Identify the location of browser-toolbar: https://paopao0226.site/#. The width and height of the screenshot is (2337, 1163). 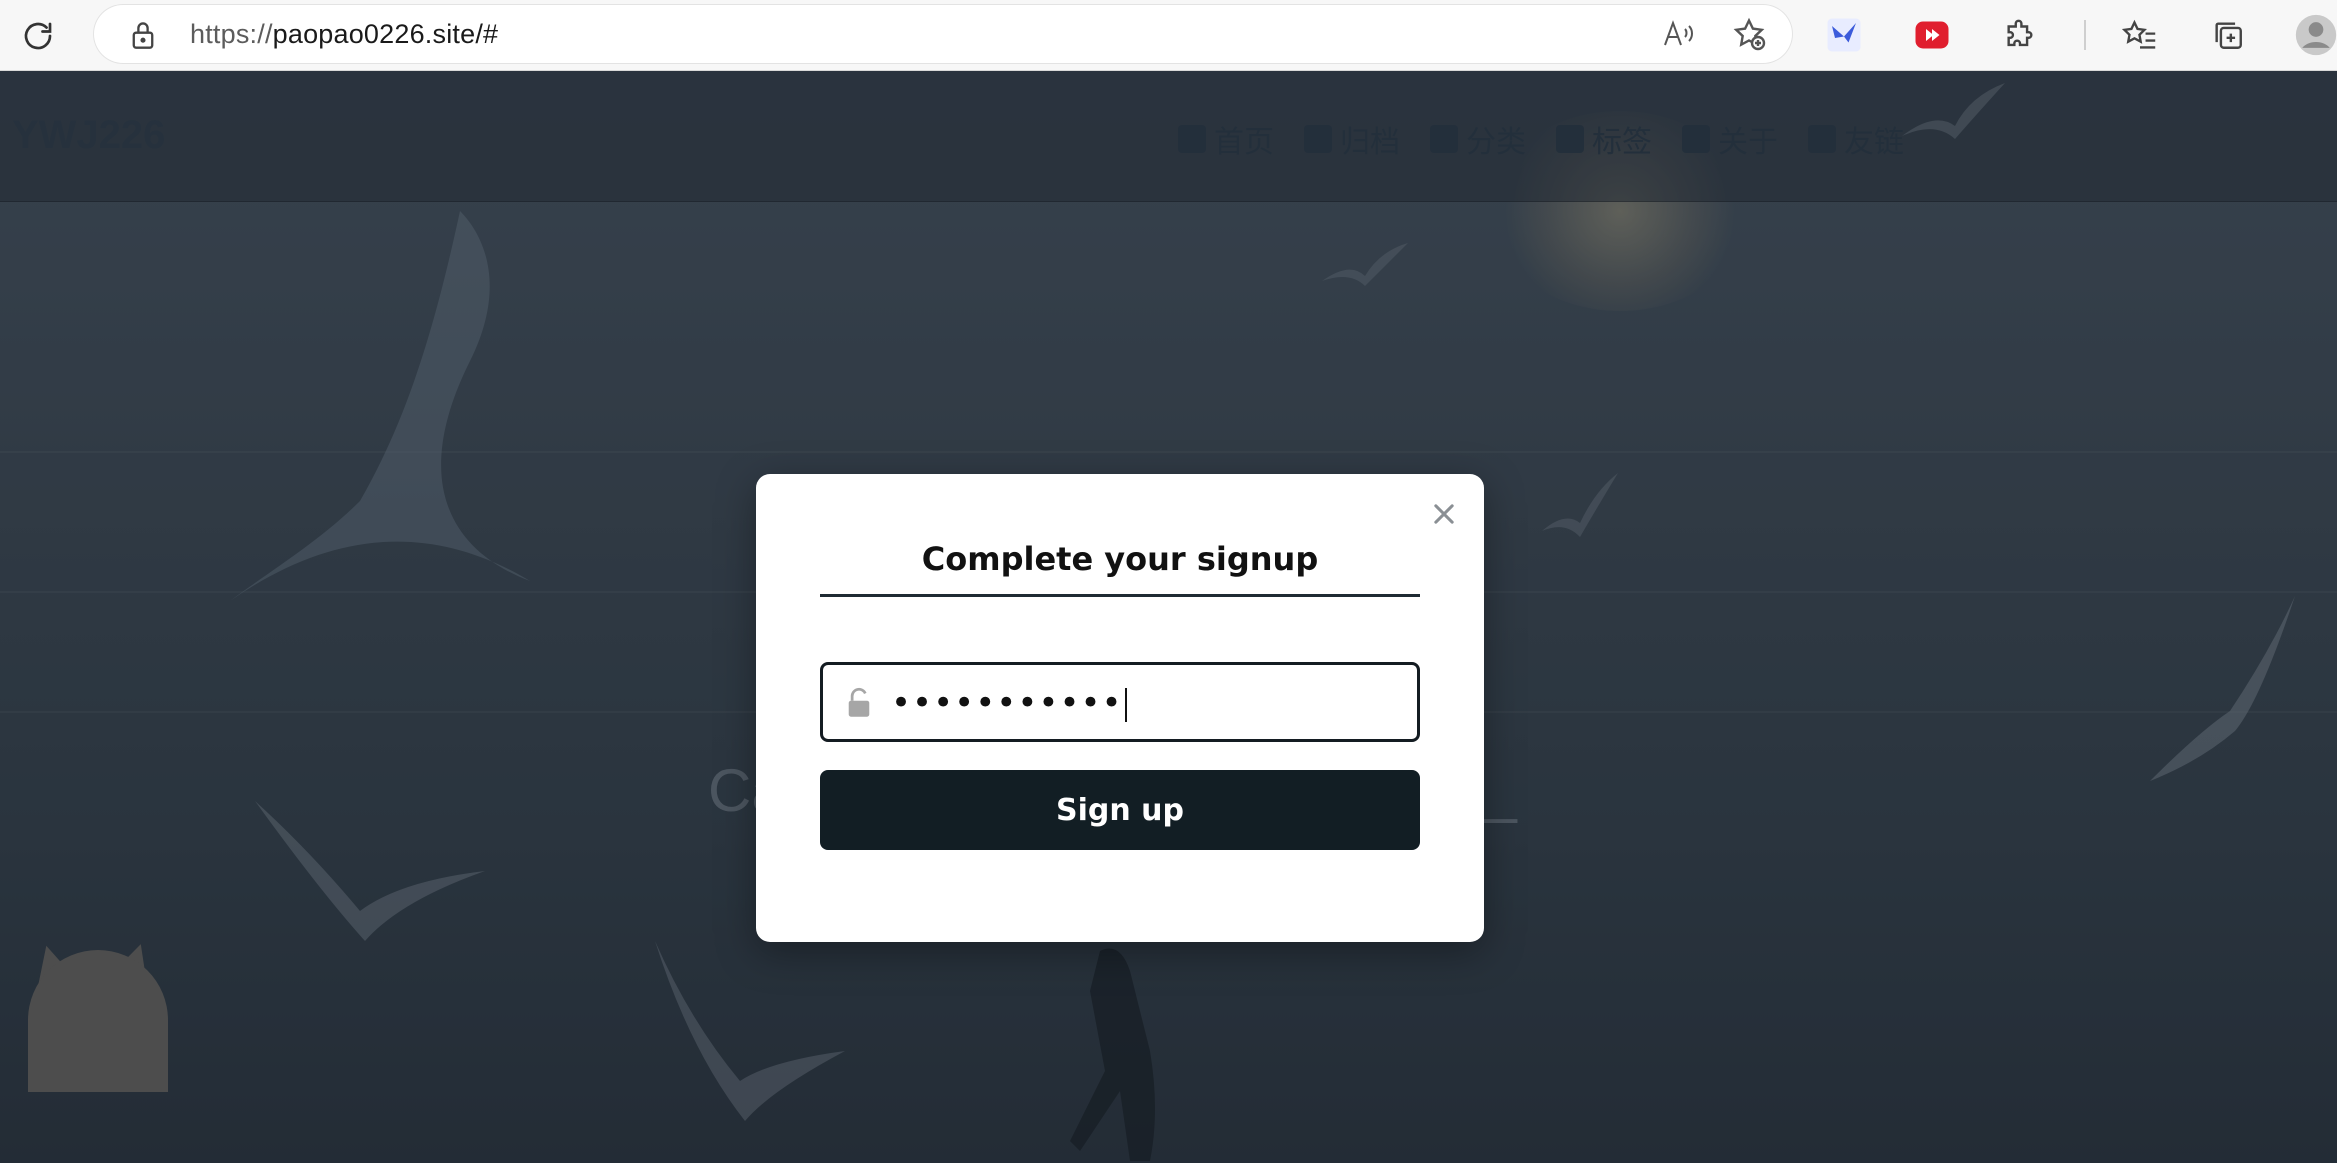
(1168, 35).